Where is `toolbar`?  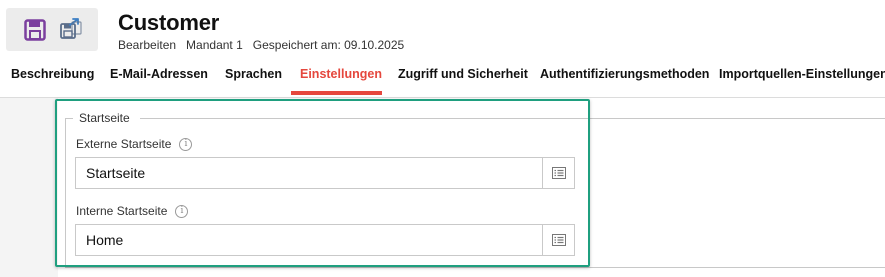
toolbar is located at coordinates (52, 29).